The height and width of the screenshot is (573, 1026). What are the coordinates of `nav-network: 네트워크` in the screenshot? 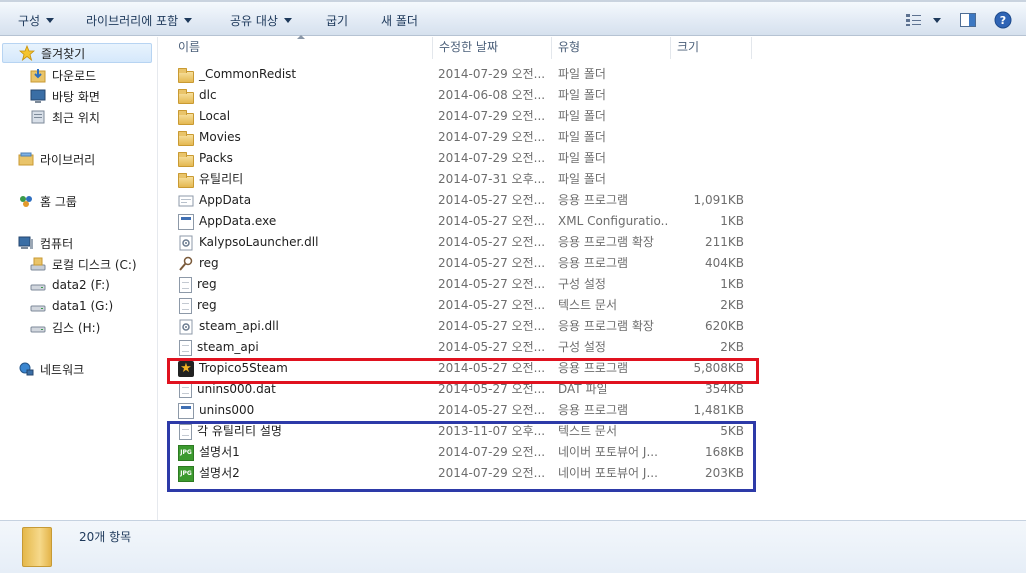 It's located at (51, 369).